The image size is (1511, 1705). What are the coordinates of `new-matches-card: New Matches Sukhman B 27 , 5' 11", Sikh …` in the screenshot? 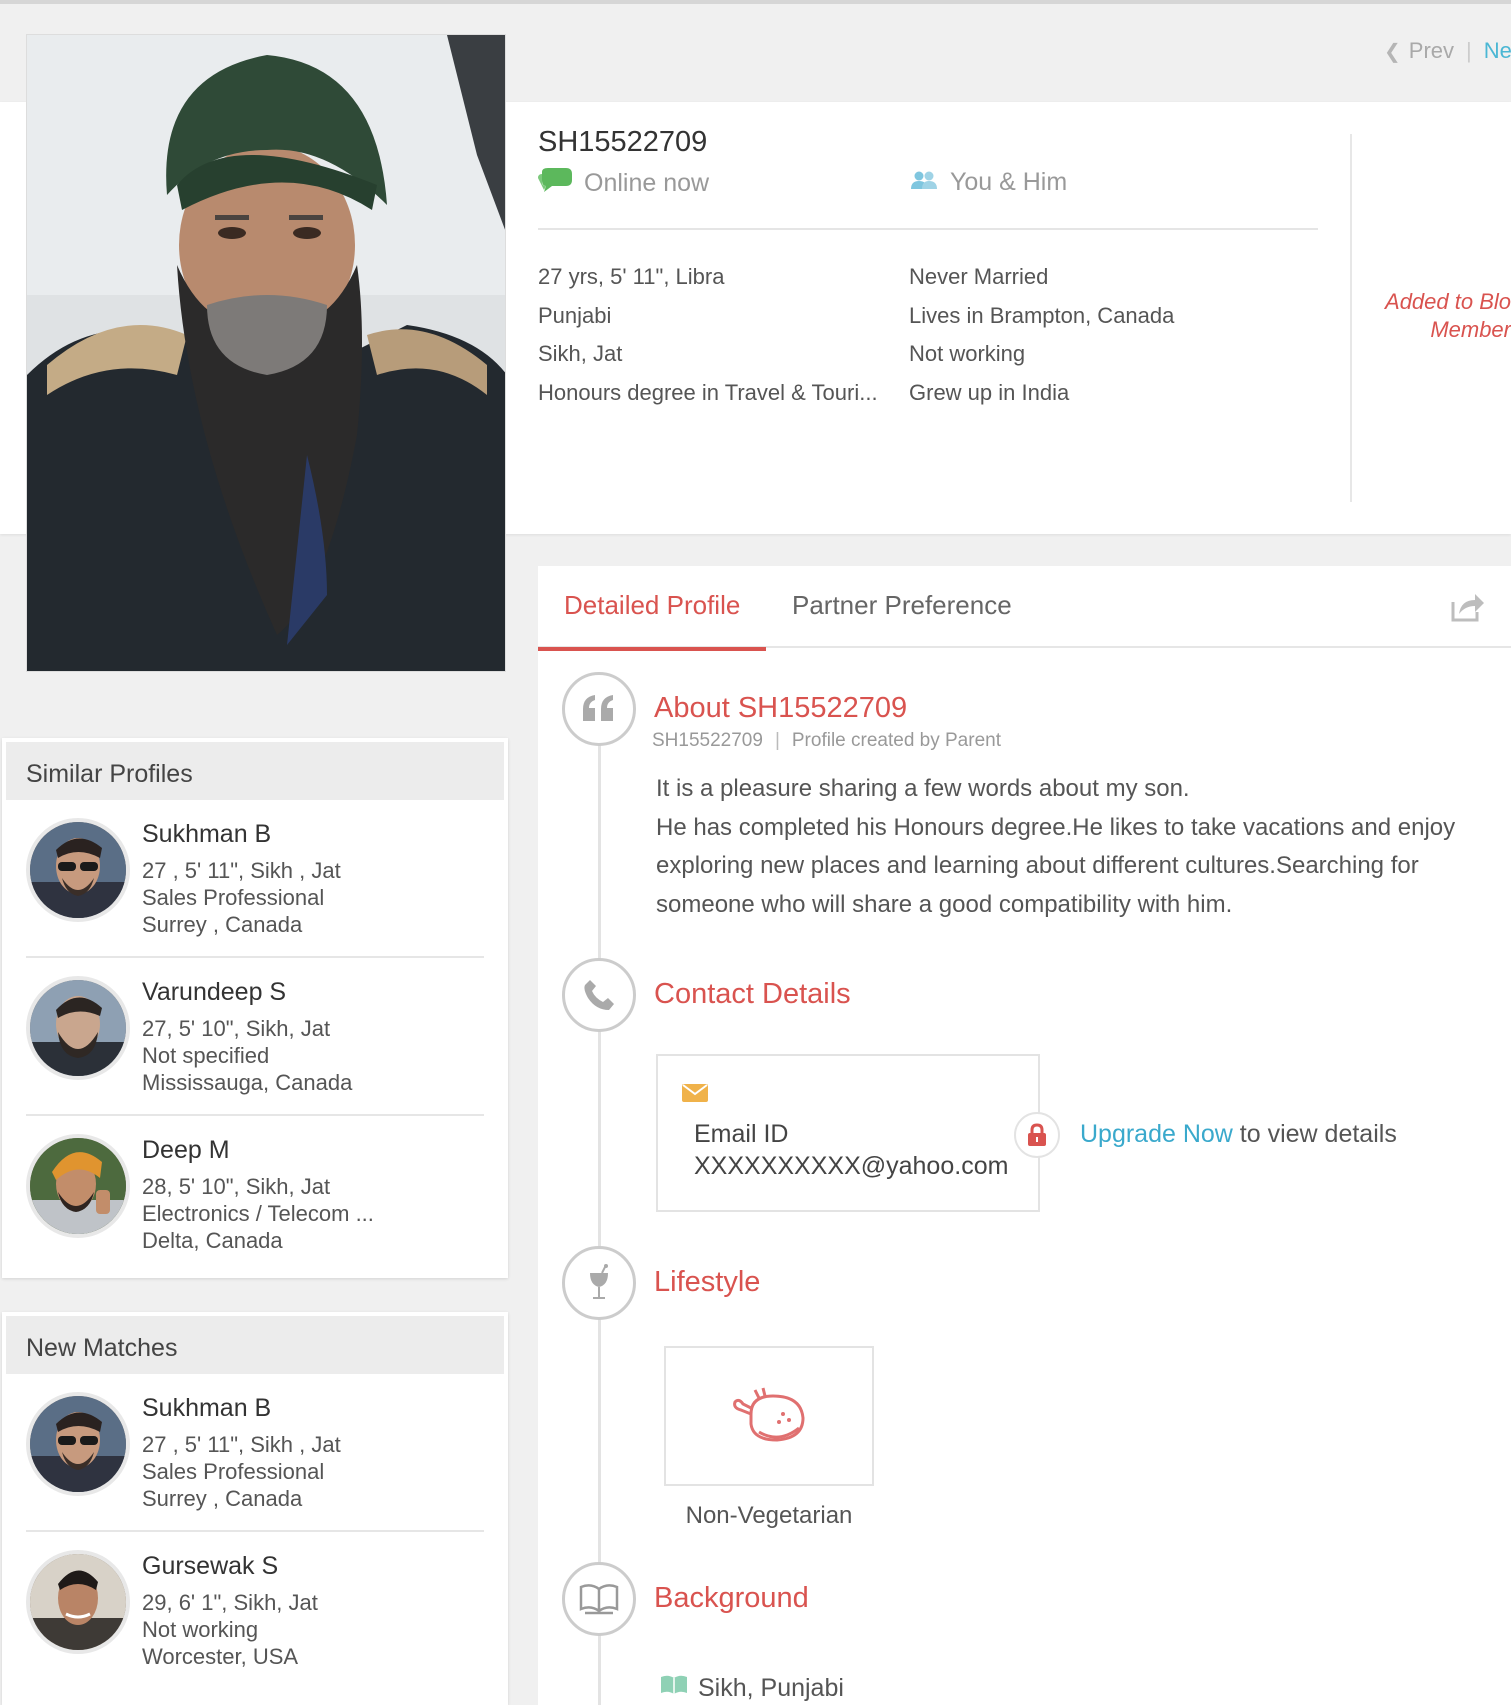 It's located at (255, 1508).